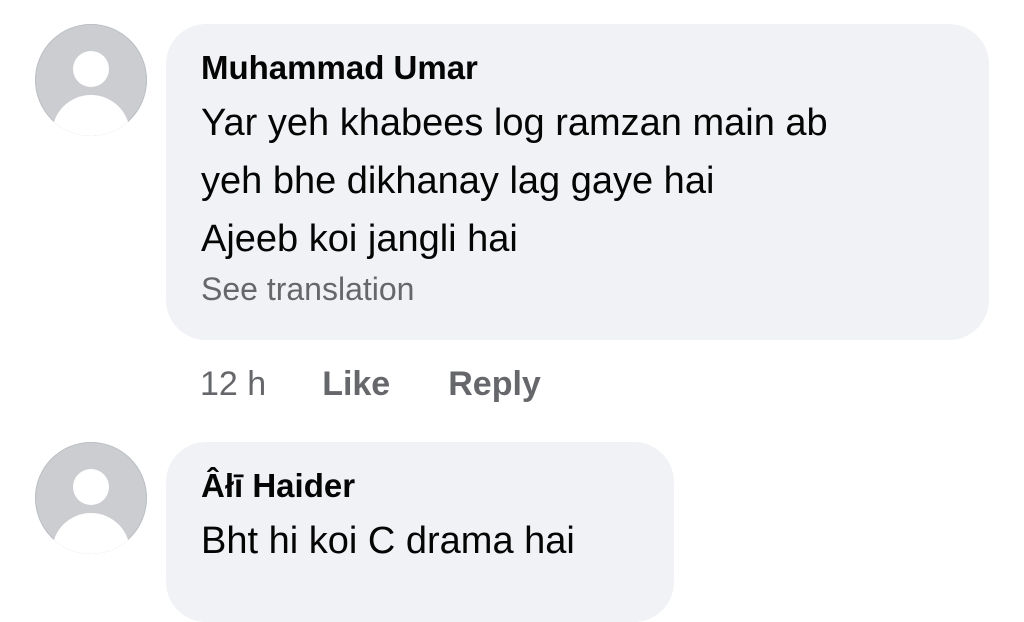 The width and height of the screenshot is (1024, 622). Describe the element at coordinates (422, 486) in the screenshot. I see `comment-author: Âłī Haider` at that location.